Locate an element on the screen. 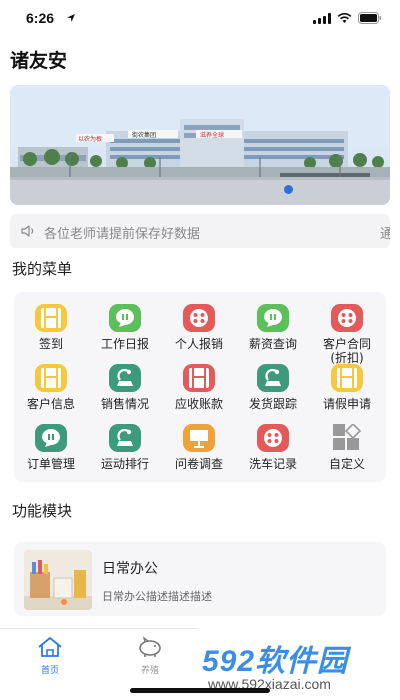  module-description: 日常办公描述描述描述 is located at coordinates (157, 596).